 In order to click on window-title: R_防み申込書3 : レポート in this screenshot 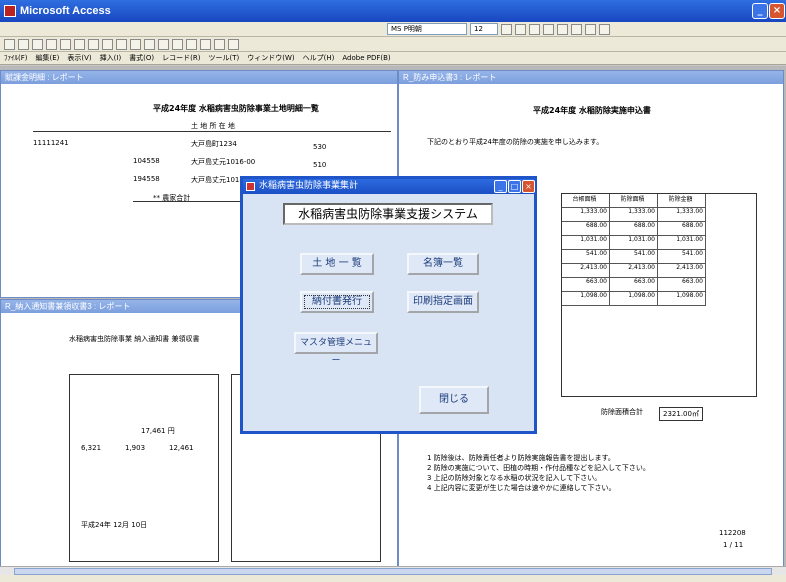, I will do `click(591, 77)`.